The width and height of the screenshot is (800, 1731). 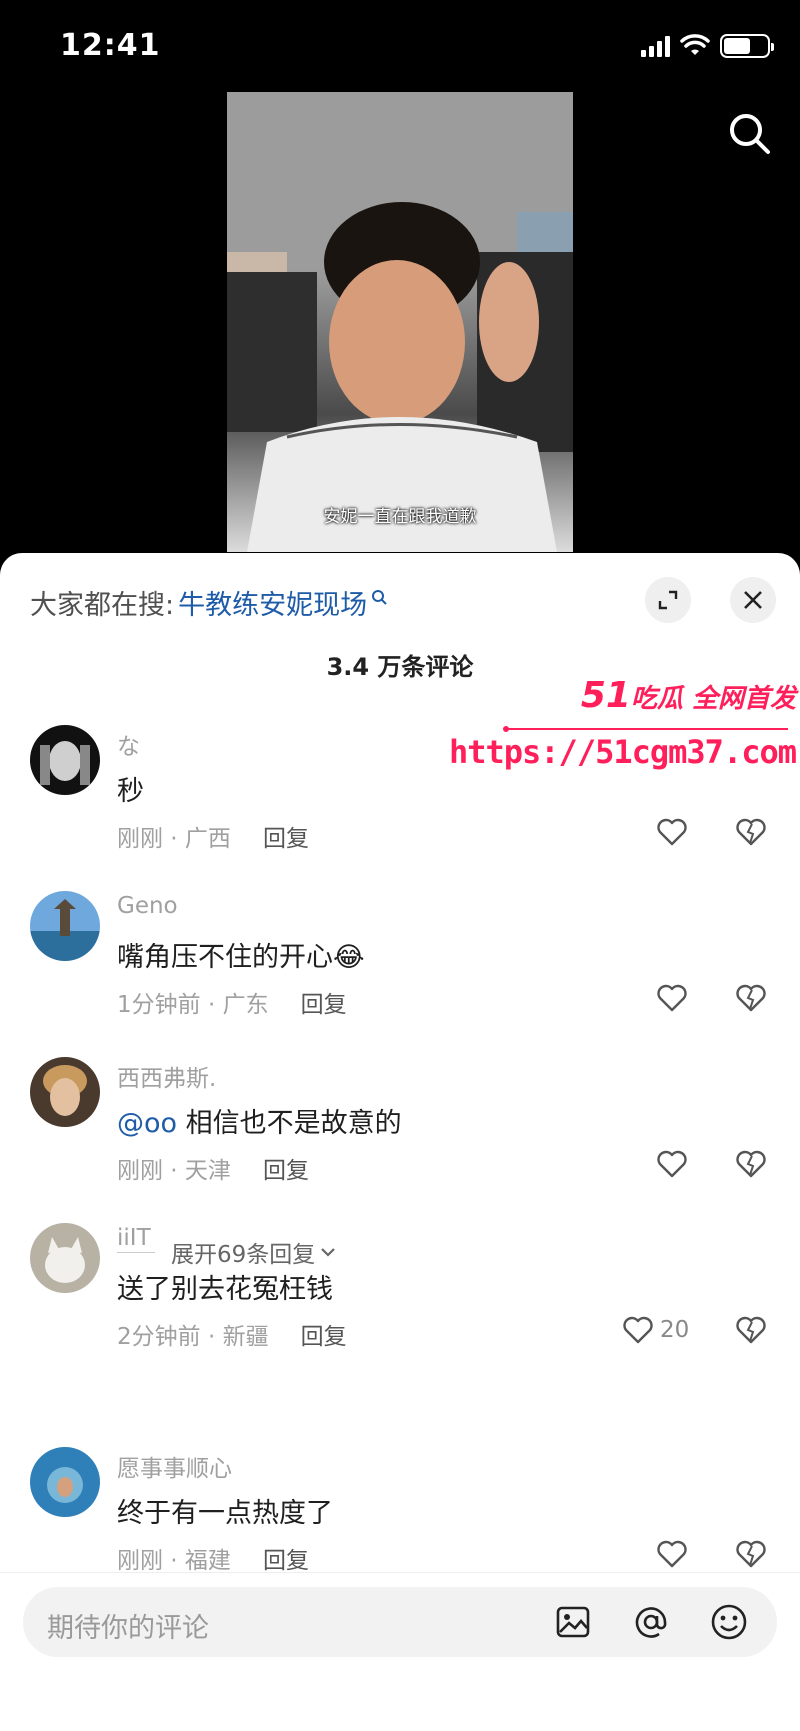 I want to click on expand-button, so click(x=668, y=600).